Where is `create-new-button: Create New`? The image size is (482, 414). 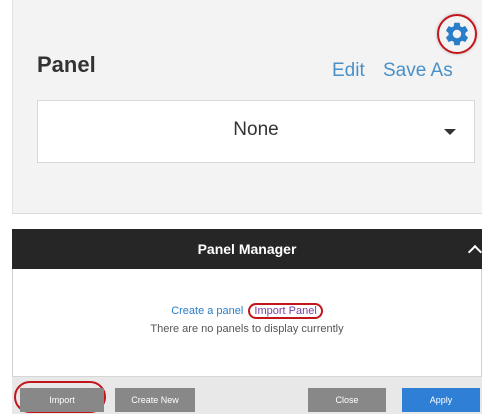
create-new-button: Create New is located at coordinates (155, 400).